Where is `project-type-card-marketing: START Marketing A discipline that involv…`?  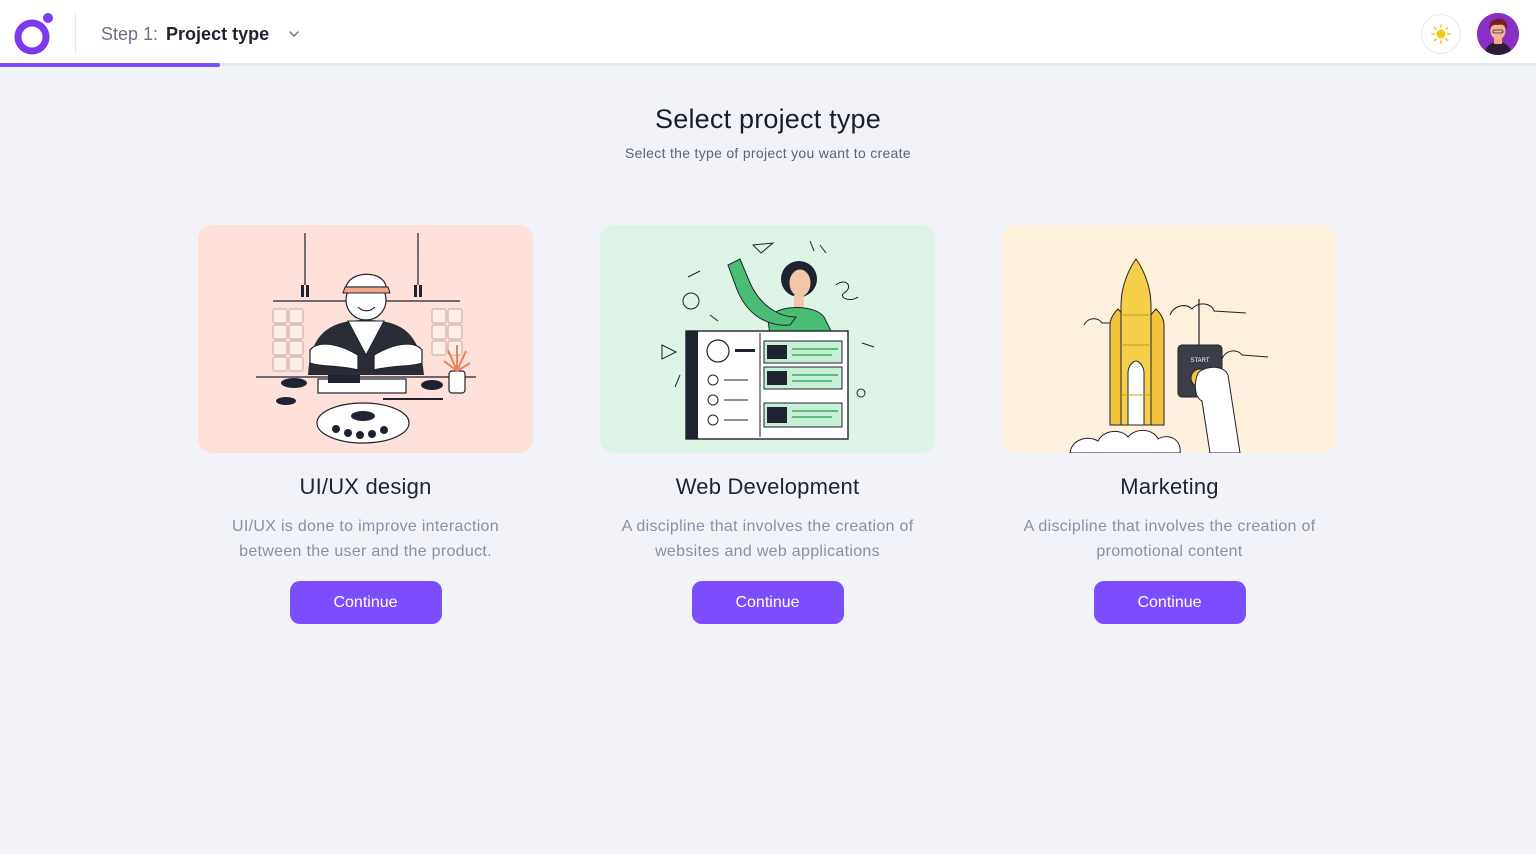 project-type-card-marketing: START Marketing A discipline that involv… is located at coordinates (1169, 424).